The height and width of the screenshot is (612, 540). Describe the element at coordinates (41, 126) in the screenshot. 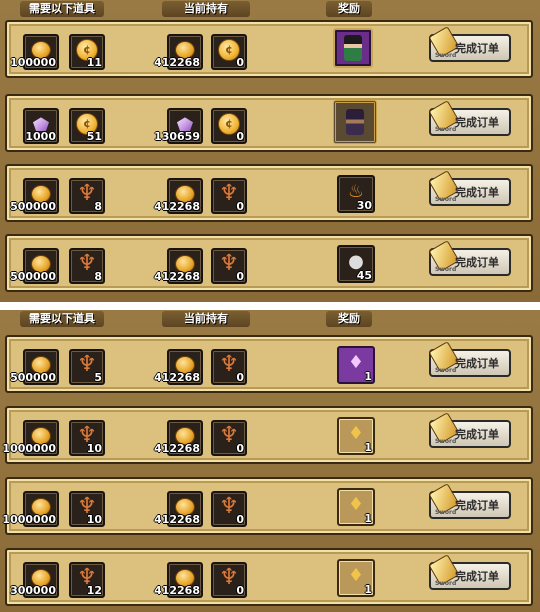

I see `required-item-gem: 1000` at that location.